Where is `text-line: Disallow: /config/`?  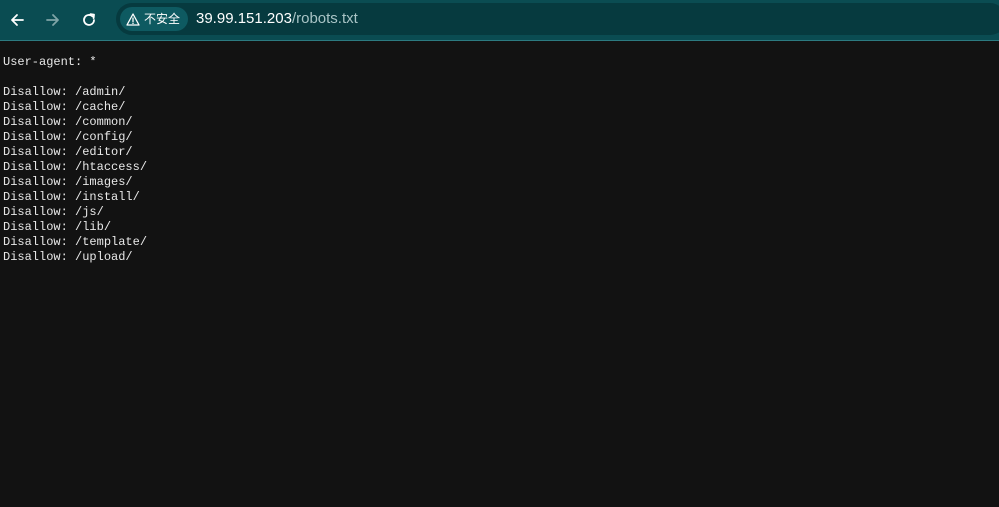
text-line: Disallow: /config/ is located at coordinates (68, 137).